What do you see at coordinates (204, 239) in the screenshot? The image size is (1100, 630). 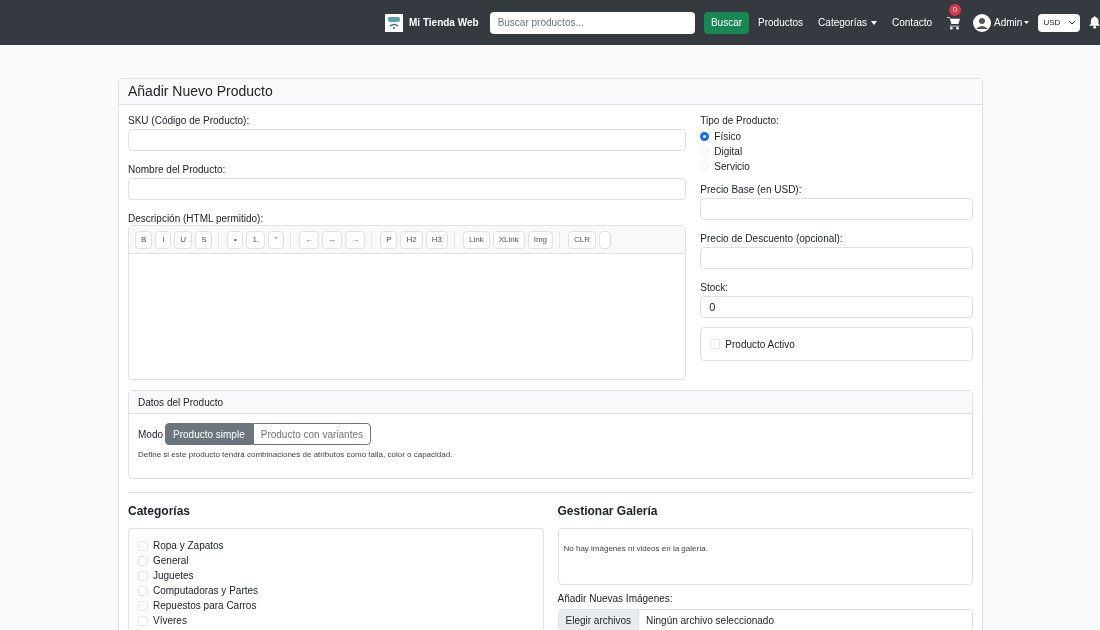 I see `toolbar-button: S` at bounding box center [204, 239].